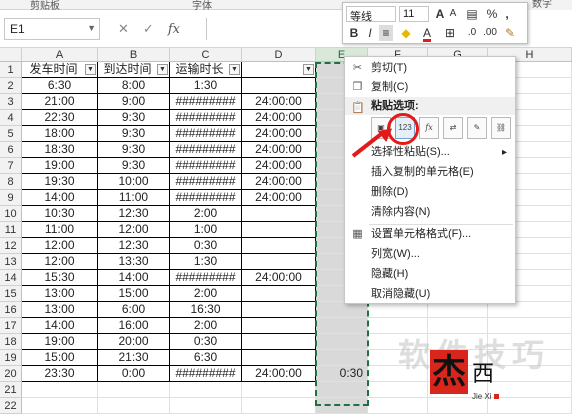 The image size is (572, 414). I want to click on row-header: 16, so click(11, 310).